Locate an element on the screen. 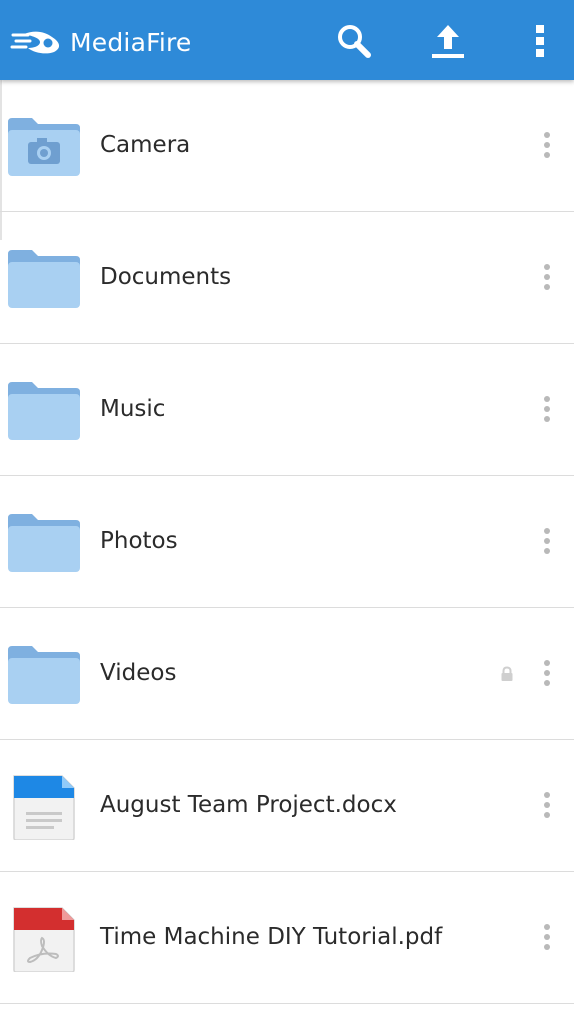 The width and height of the screenshot is (574, 1024). search-button is located at coordinates (354, 41).